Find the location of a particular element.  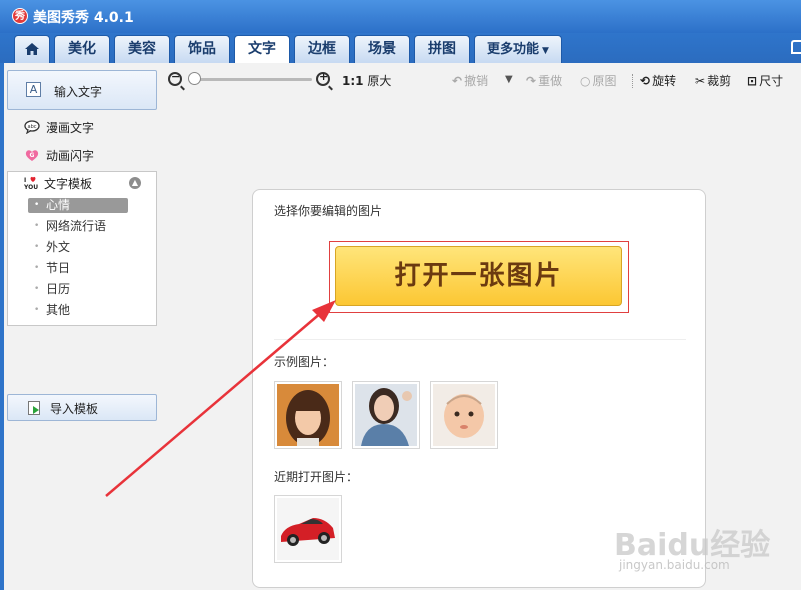

recent-image-red-car is located at coordinates (308, 529).